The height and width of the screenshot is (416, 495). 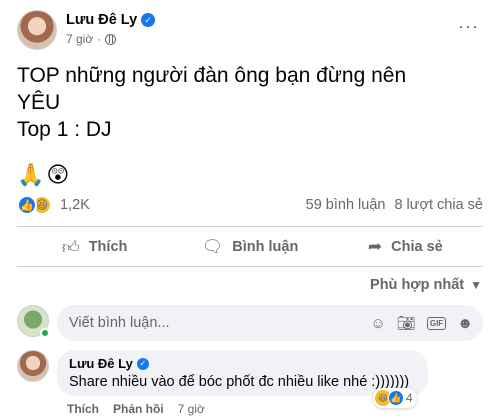 I want to click on share-icon: ➦, so click(x=375, y=246).